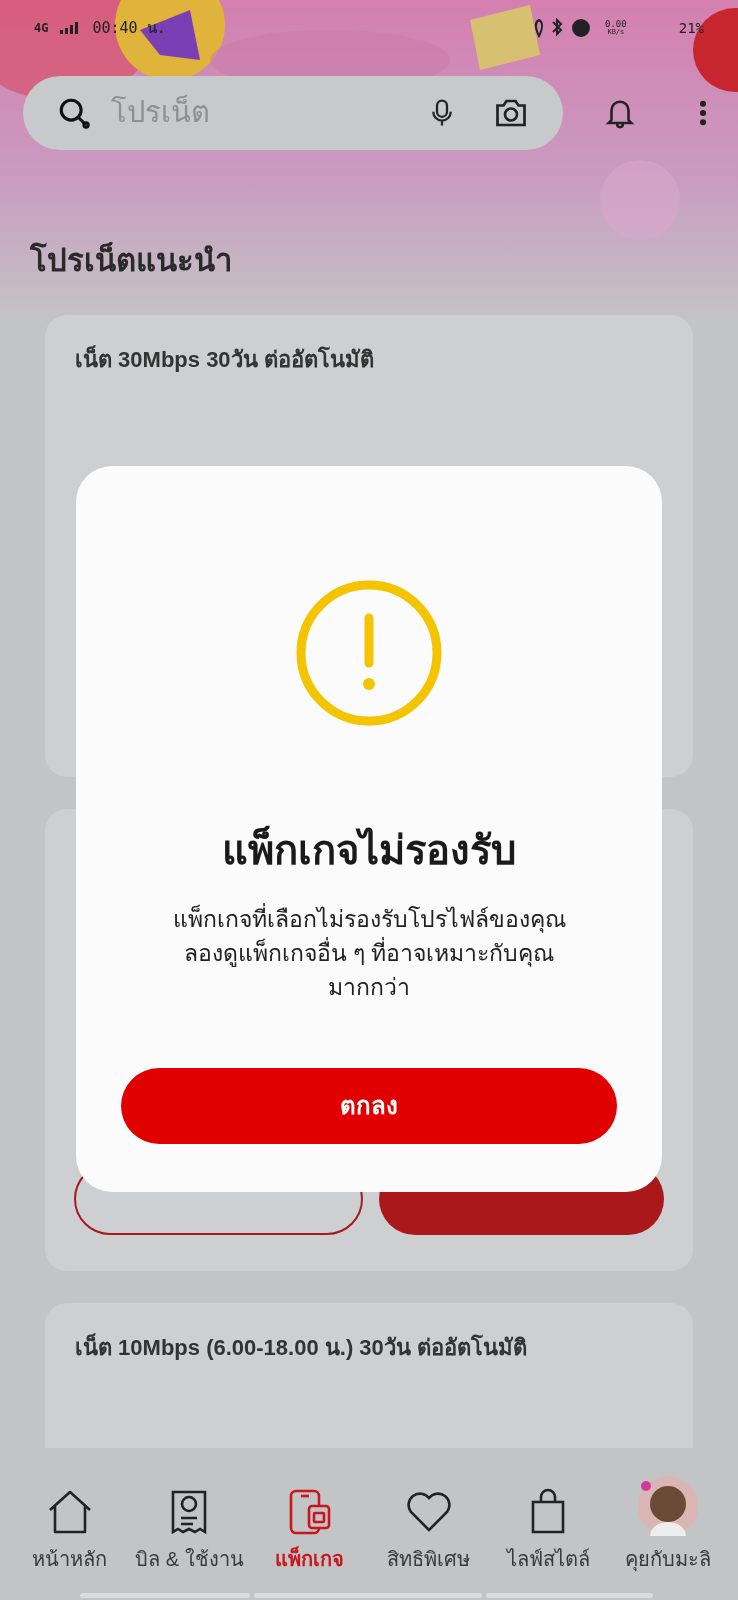 This screenshot has height=1600, width=738. Describe the element at coordinates (225, 359) in the screenshot. I see `package-title: เน็ต 30Mbps 30วัน ต่ออัตโนมัติ` at that location.